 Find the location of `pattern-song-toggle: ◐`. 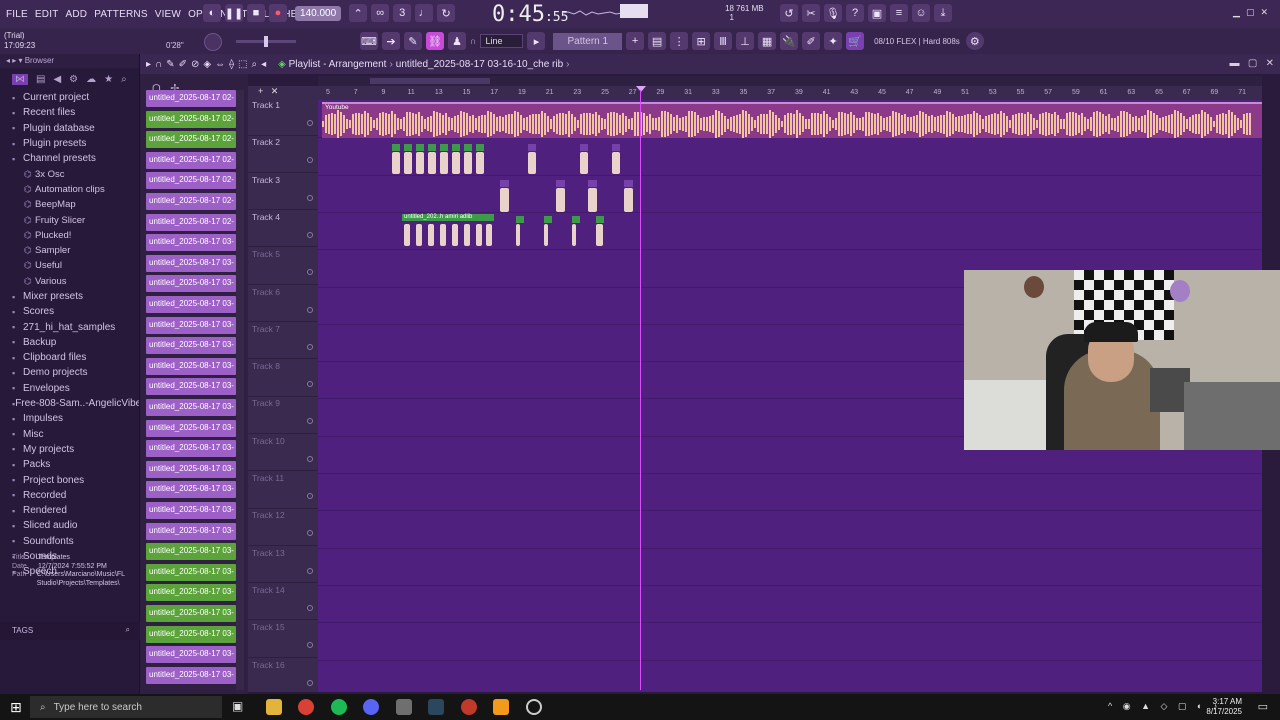

pattern-song-toggle: ◐ is located at coordinates (212, 13).